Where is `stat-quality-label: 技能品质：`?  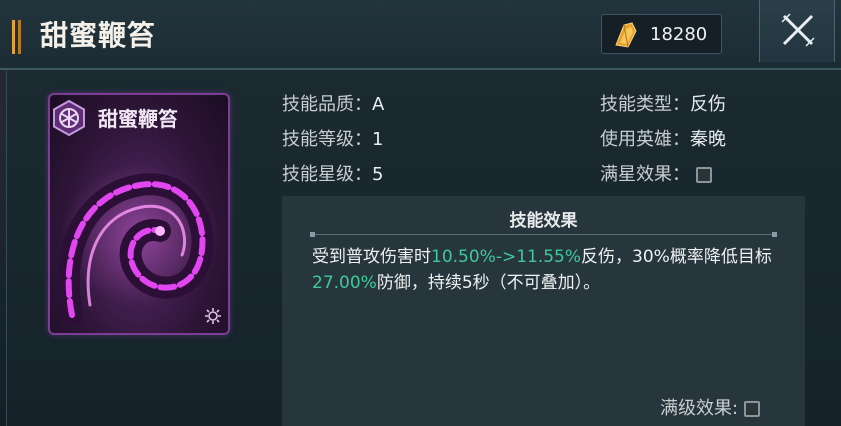
stat-quality-label: 技能品质： is located at coordinates (327, 104).